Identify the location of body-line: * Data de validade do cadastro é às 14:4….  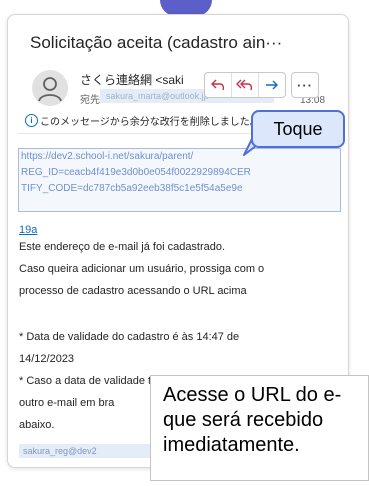
(129, 337).